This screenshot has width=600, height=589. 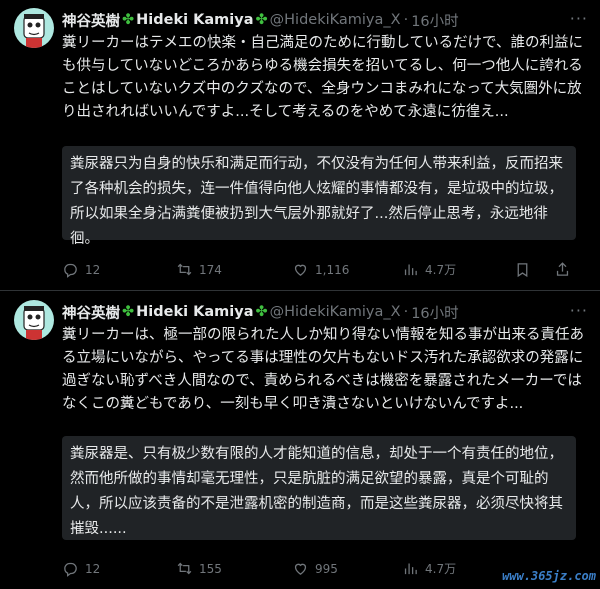 What do you see at coordinates (210, 568) in the screenshot?
I see `retweet-count: 155` at bounding box center [210, 568].